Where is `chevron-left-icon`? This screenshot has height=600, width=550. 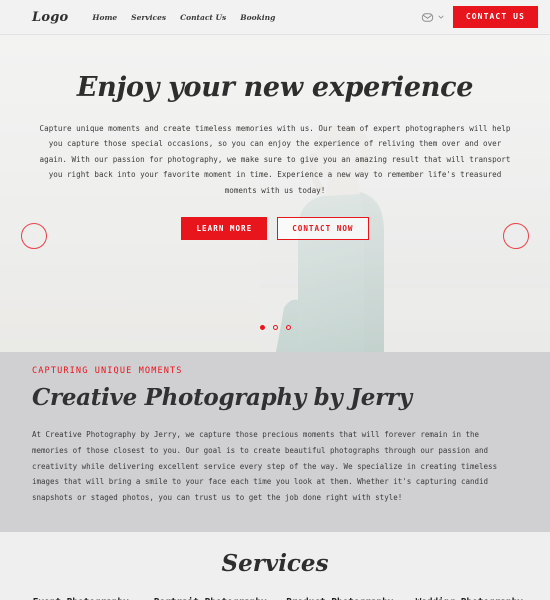 chevron-left-icon is located at coordinates (34, 236).